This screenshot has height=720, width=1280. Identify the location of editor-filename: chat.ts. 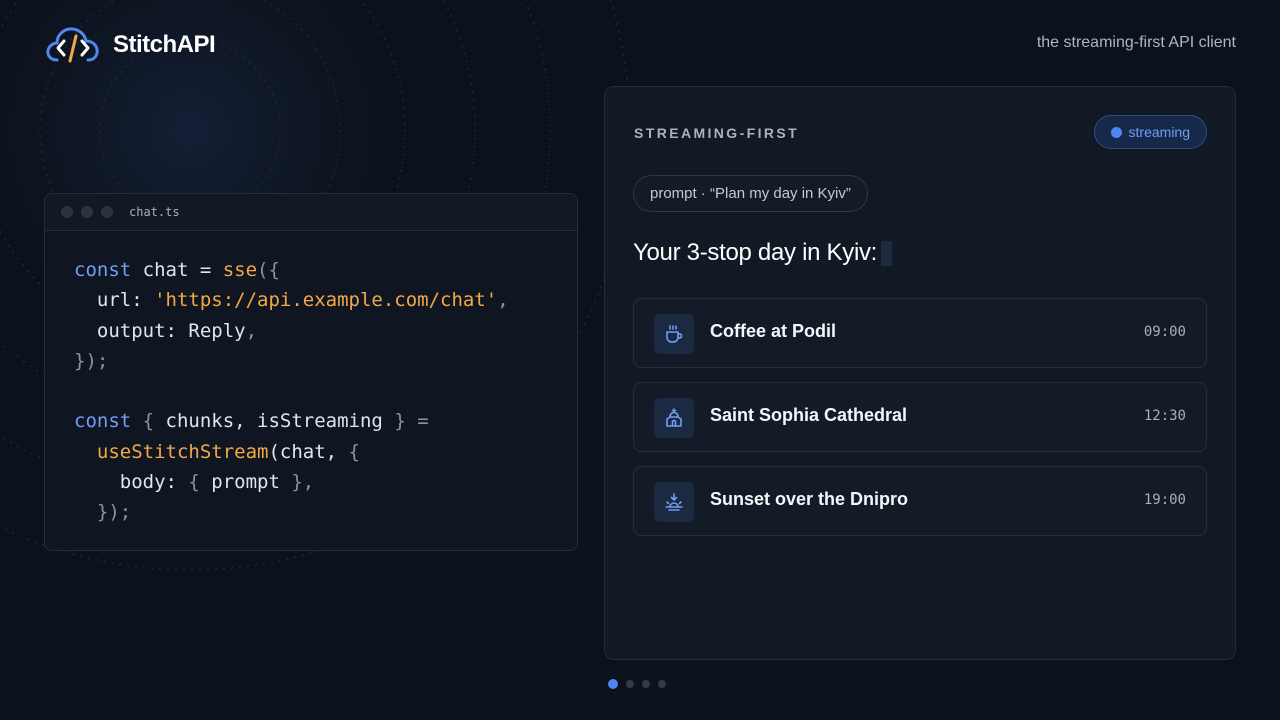
(154, 212).